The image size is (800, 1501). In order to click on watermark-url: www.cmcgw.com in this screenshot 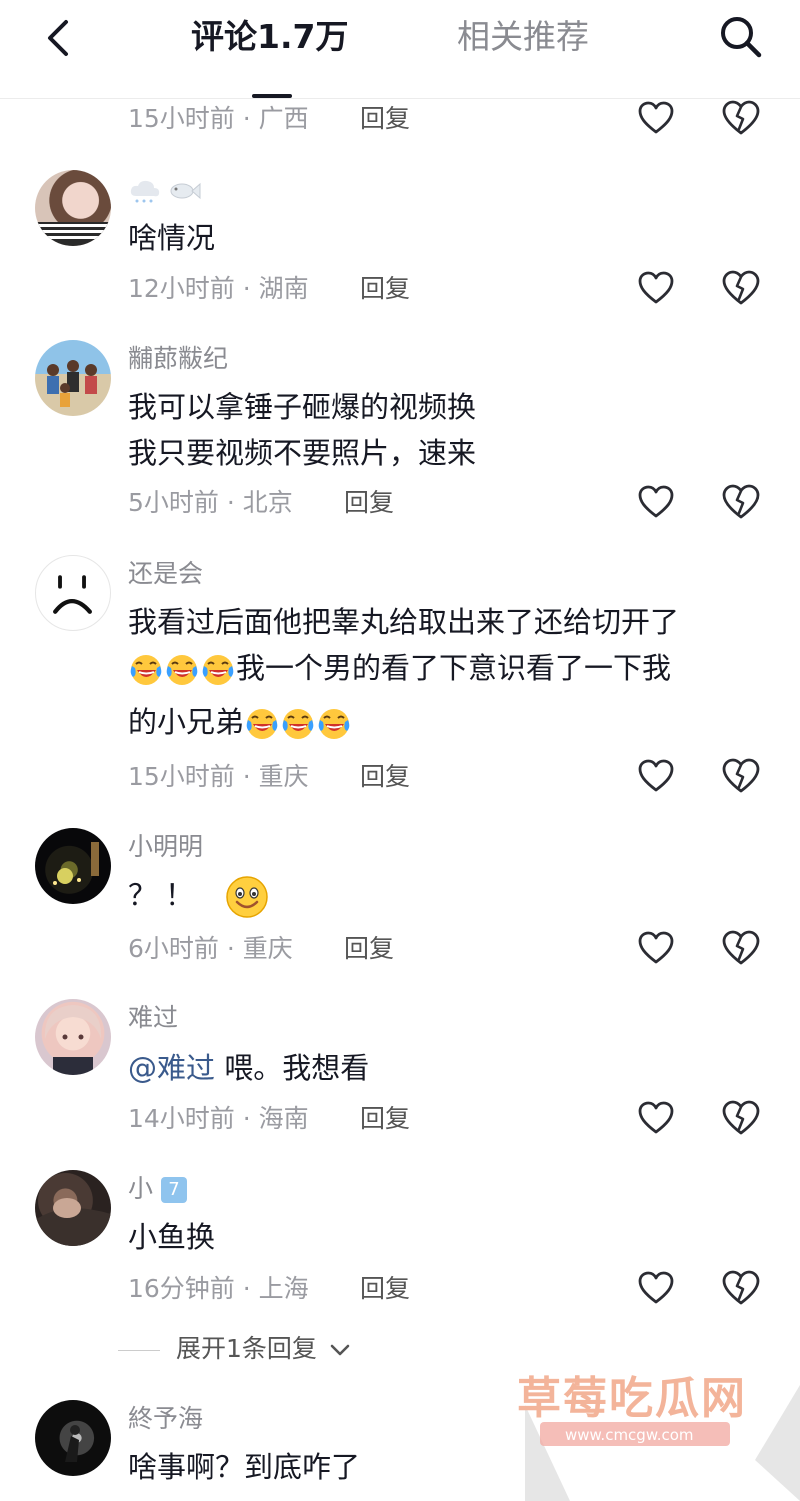, I will do `click(629, 1435)`.